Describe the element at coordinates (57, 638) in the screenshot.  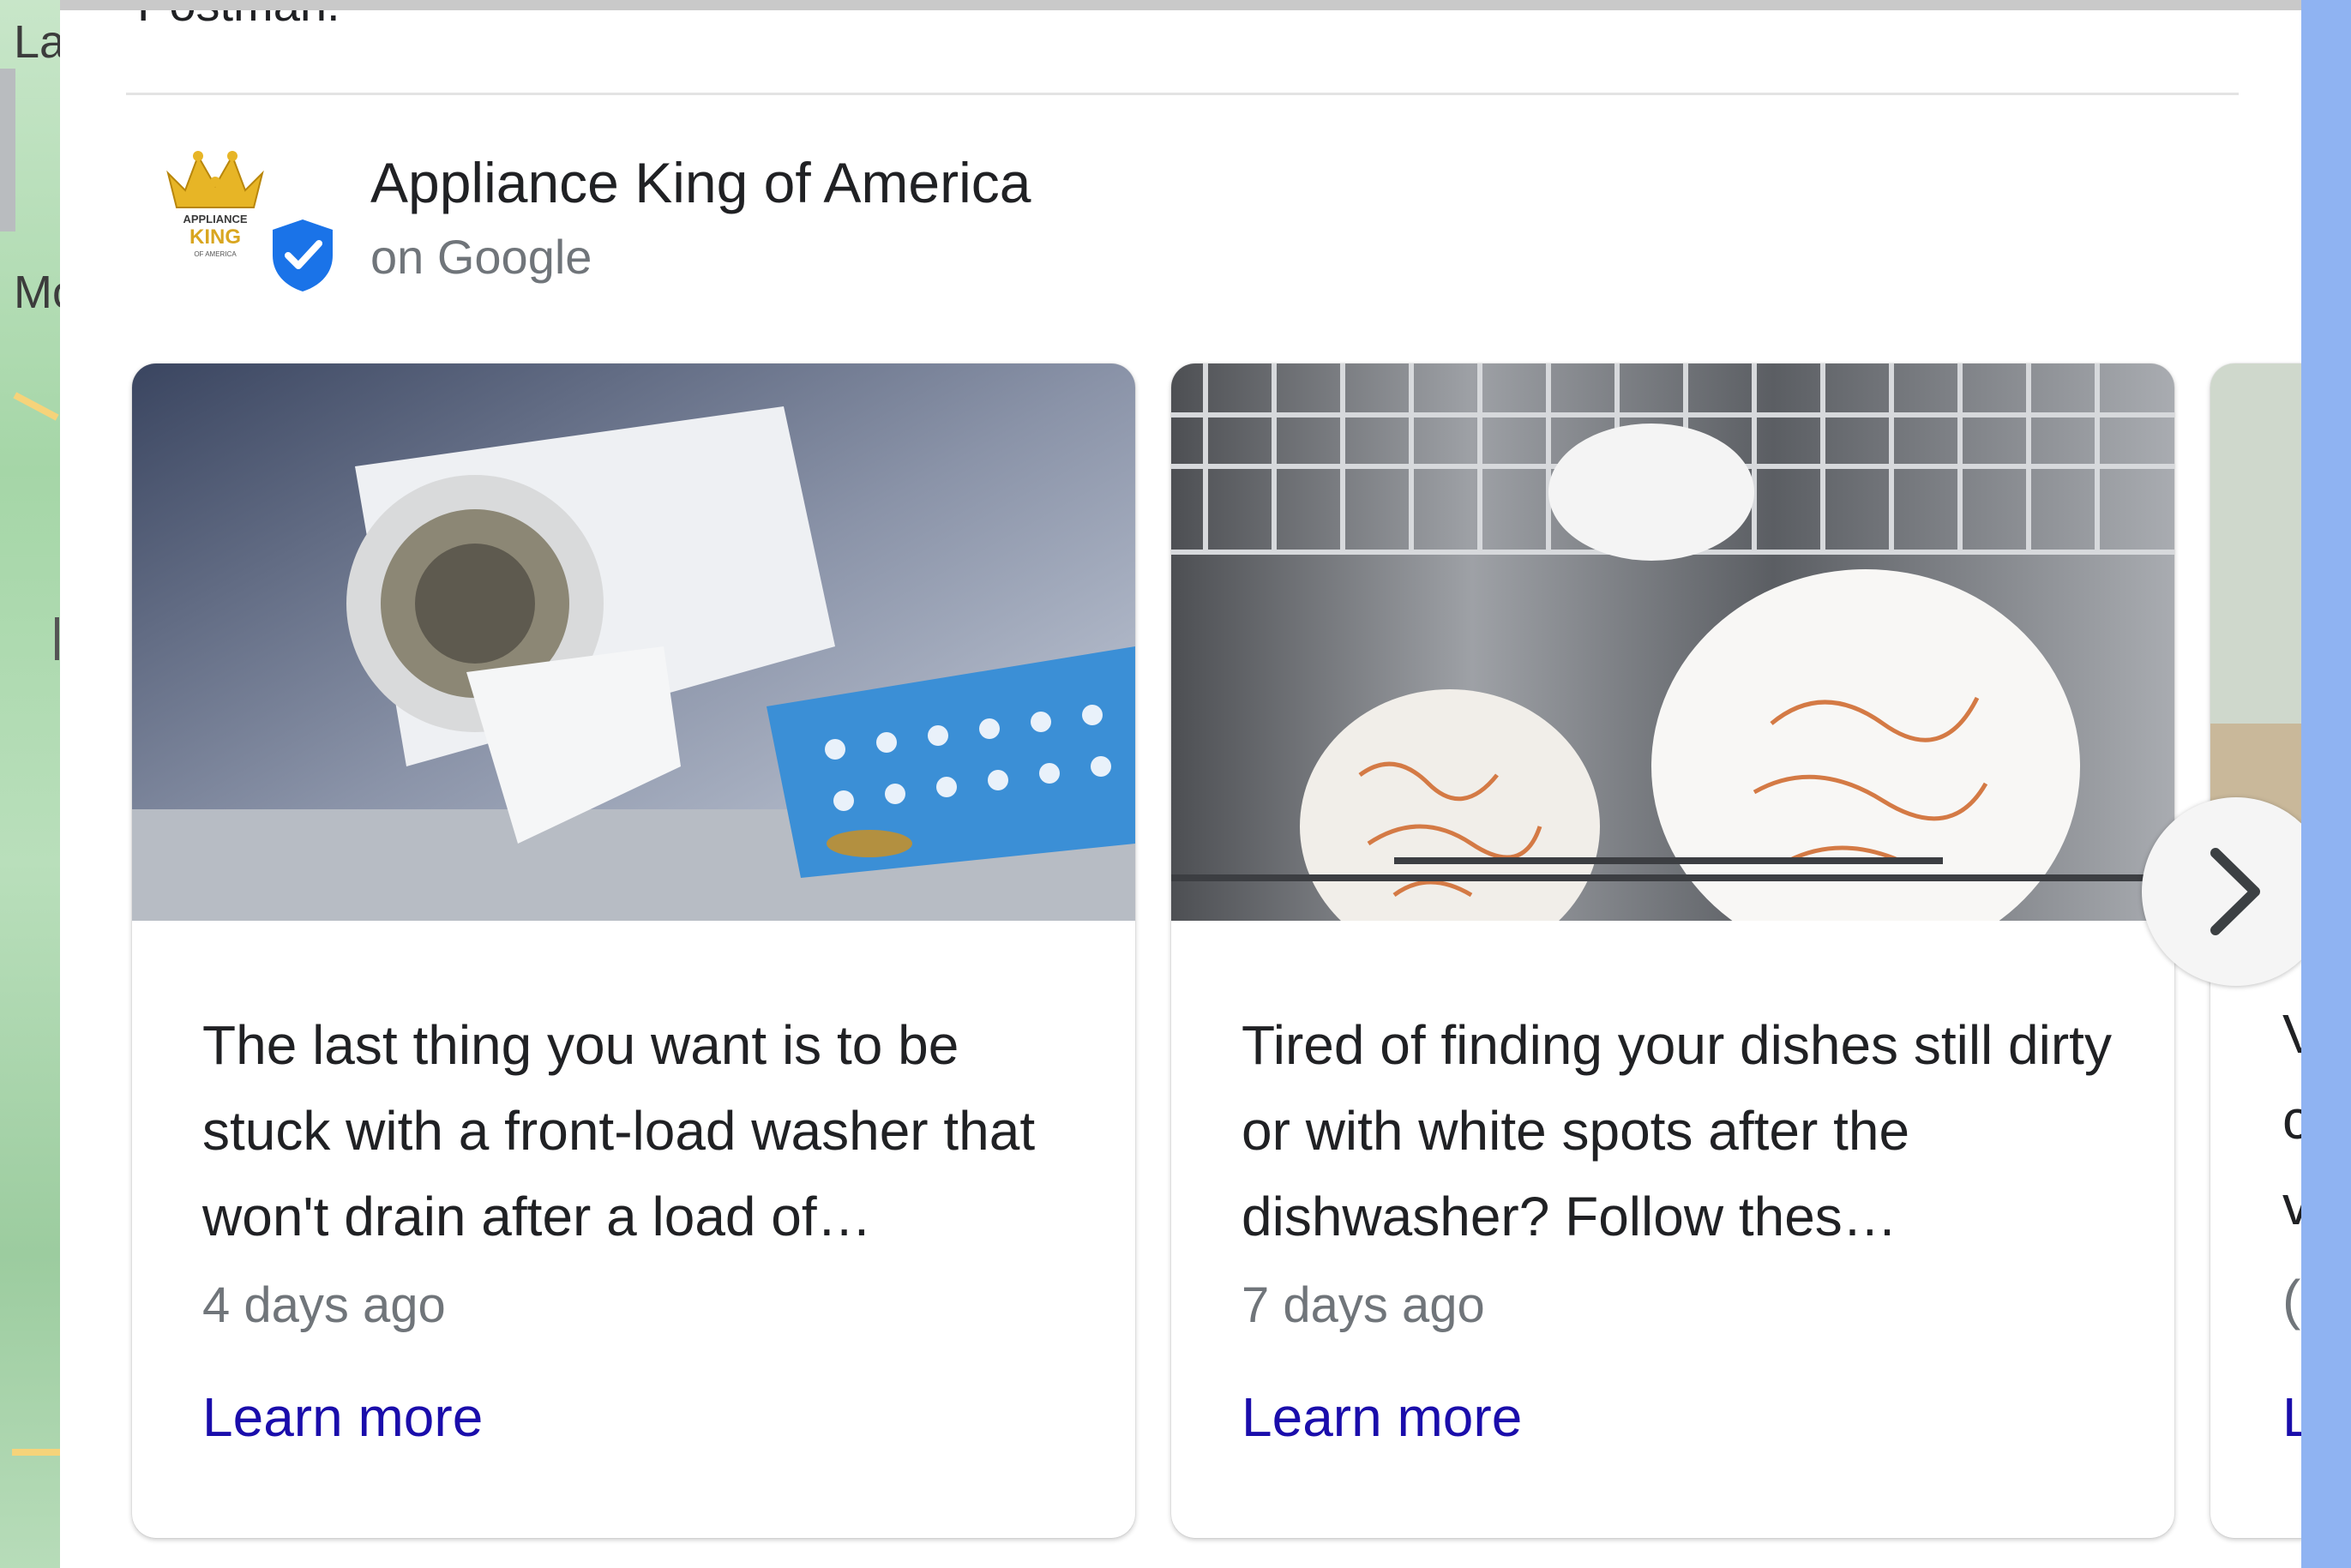
I see `map-marker` at that location.